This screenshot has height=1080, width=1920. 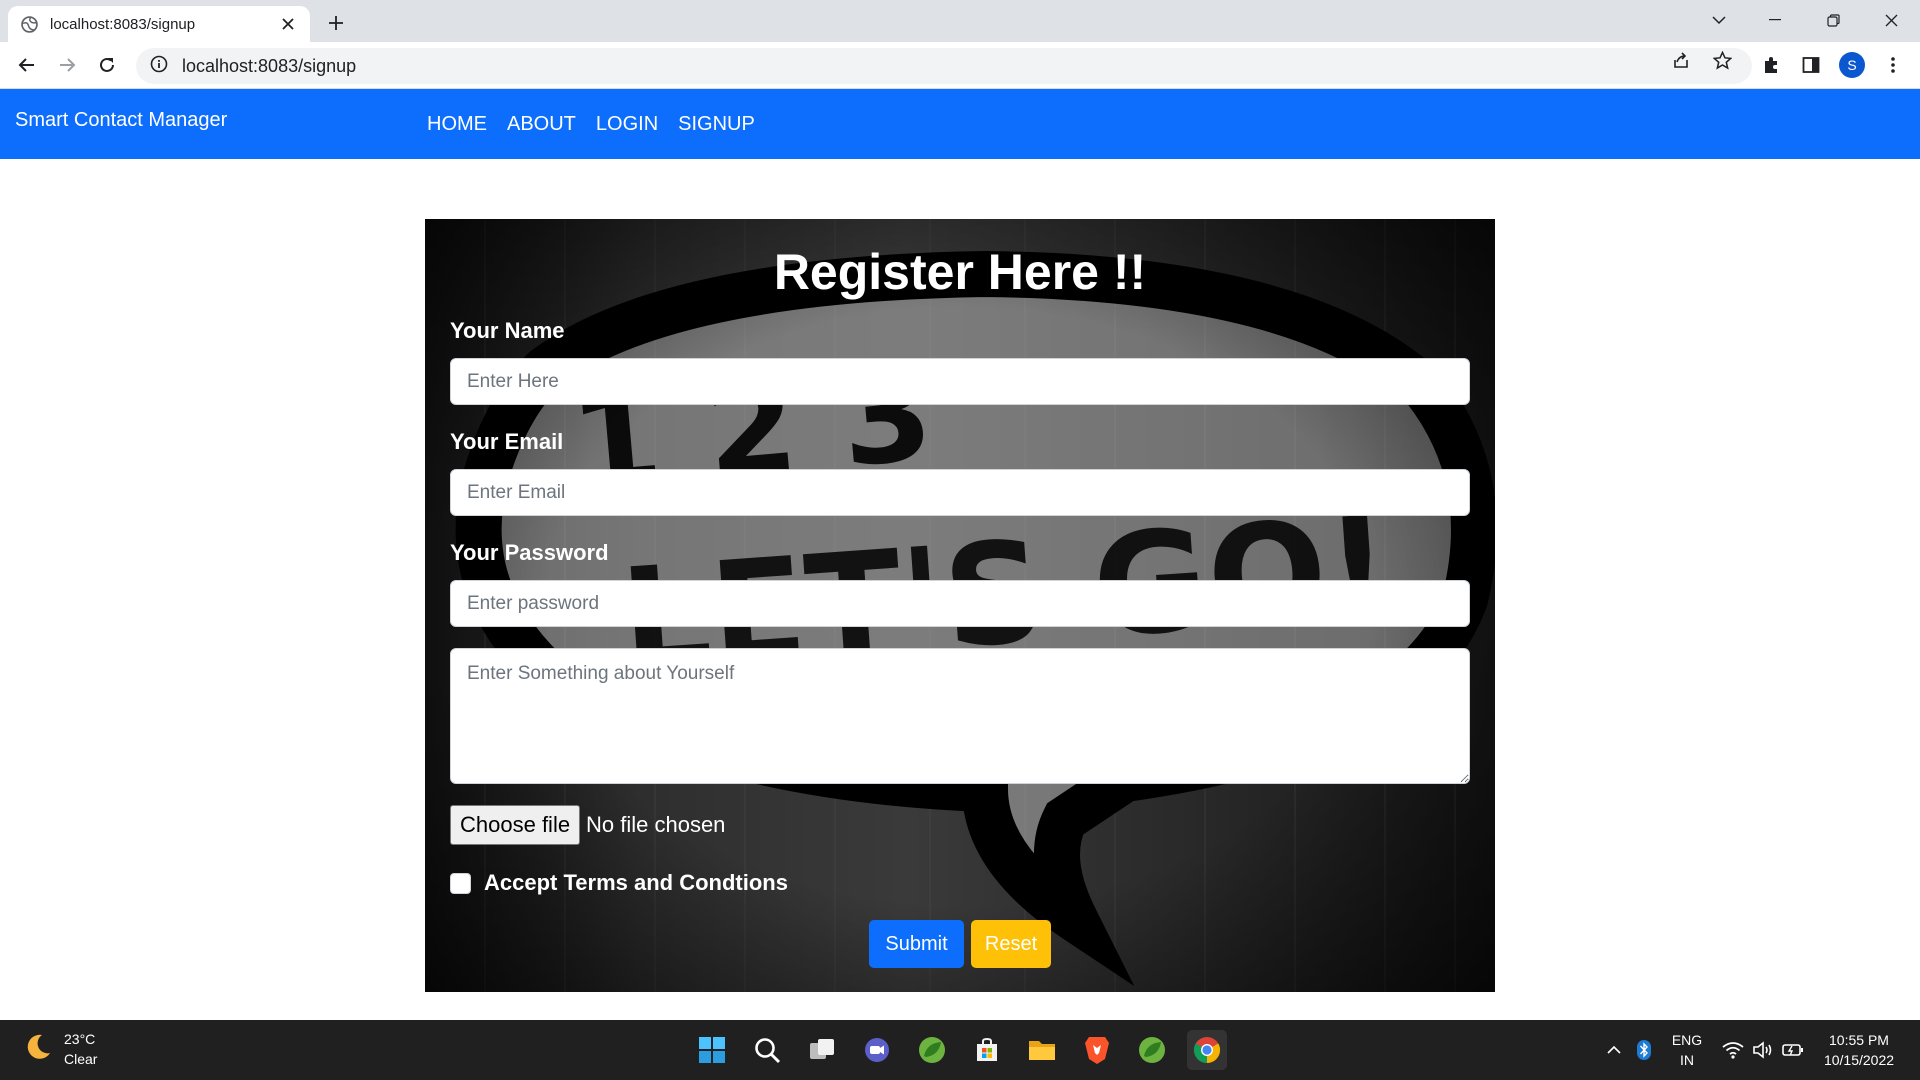 I want to click on tab-title: localhost:8083/signup, so click(x=123, y=24).